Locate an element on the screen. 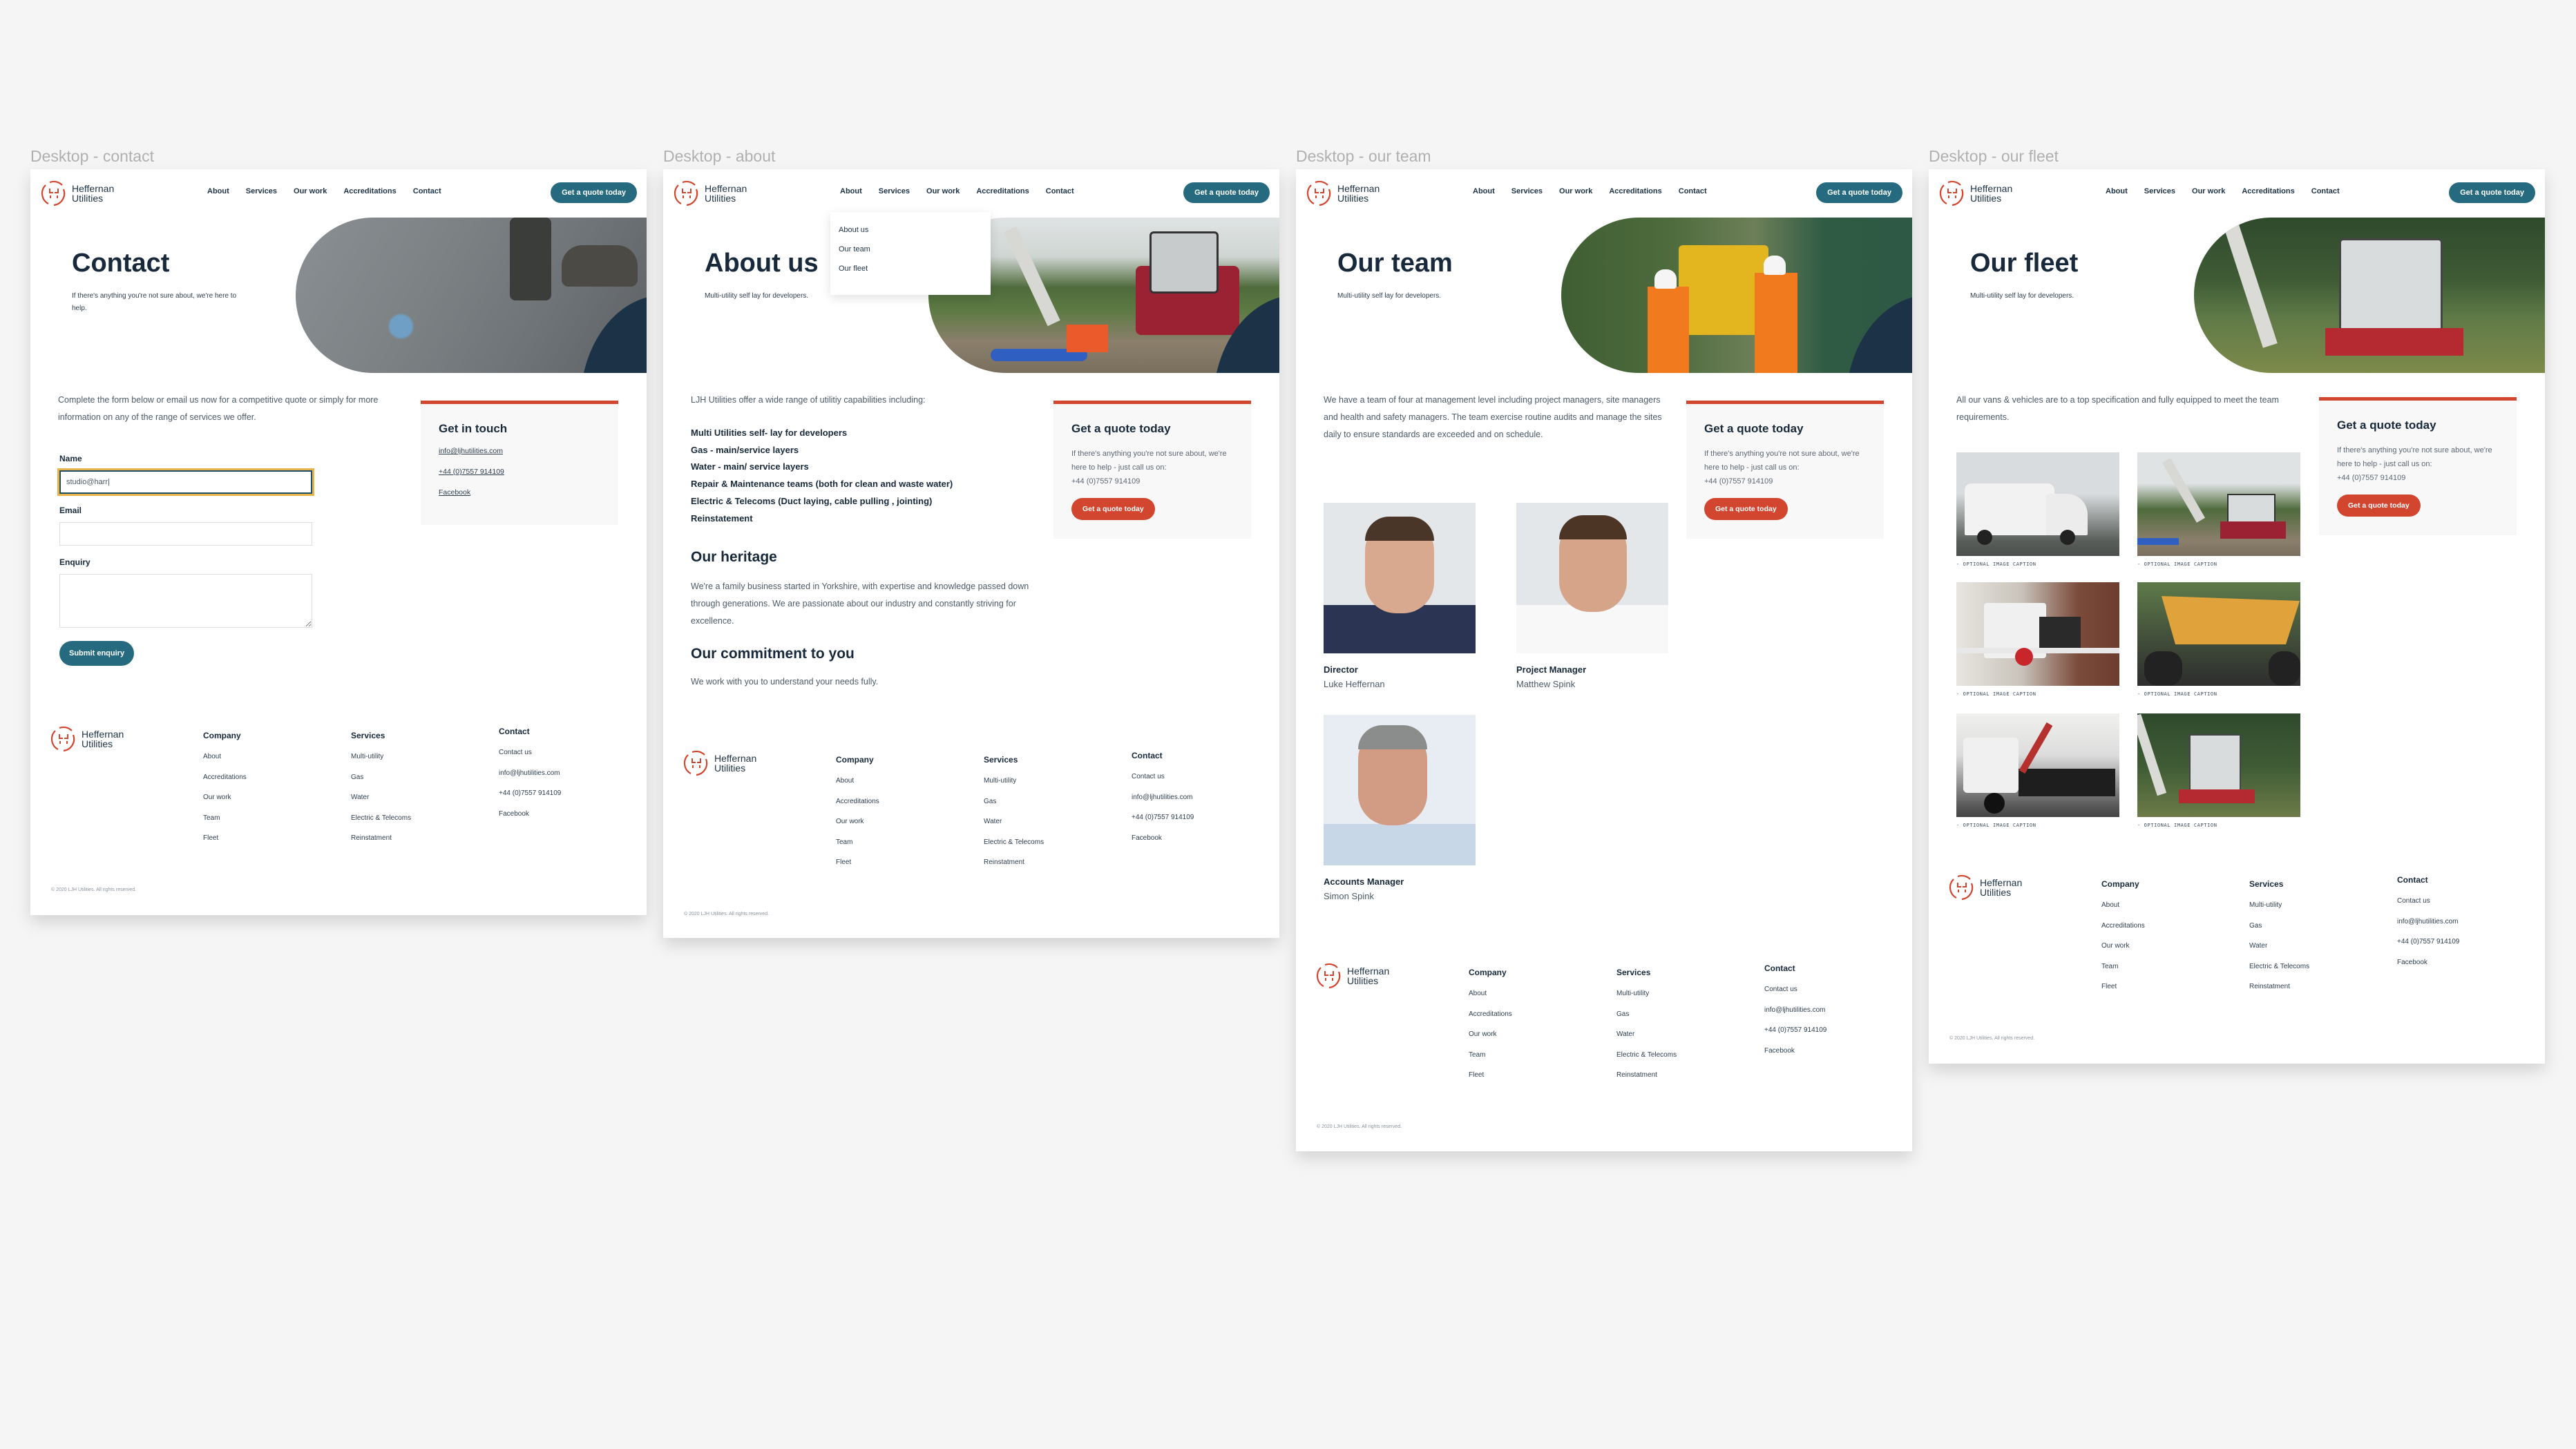  dropdown-our-fleet: Our fleet is located at coordinates (910, 269).